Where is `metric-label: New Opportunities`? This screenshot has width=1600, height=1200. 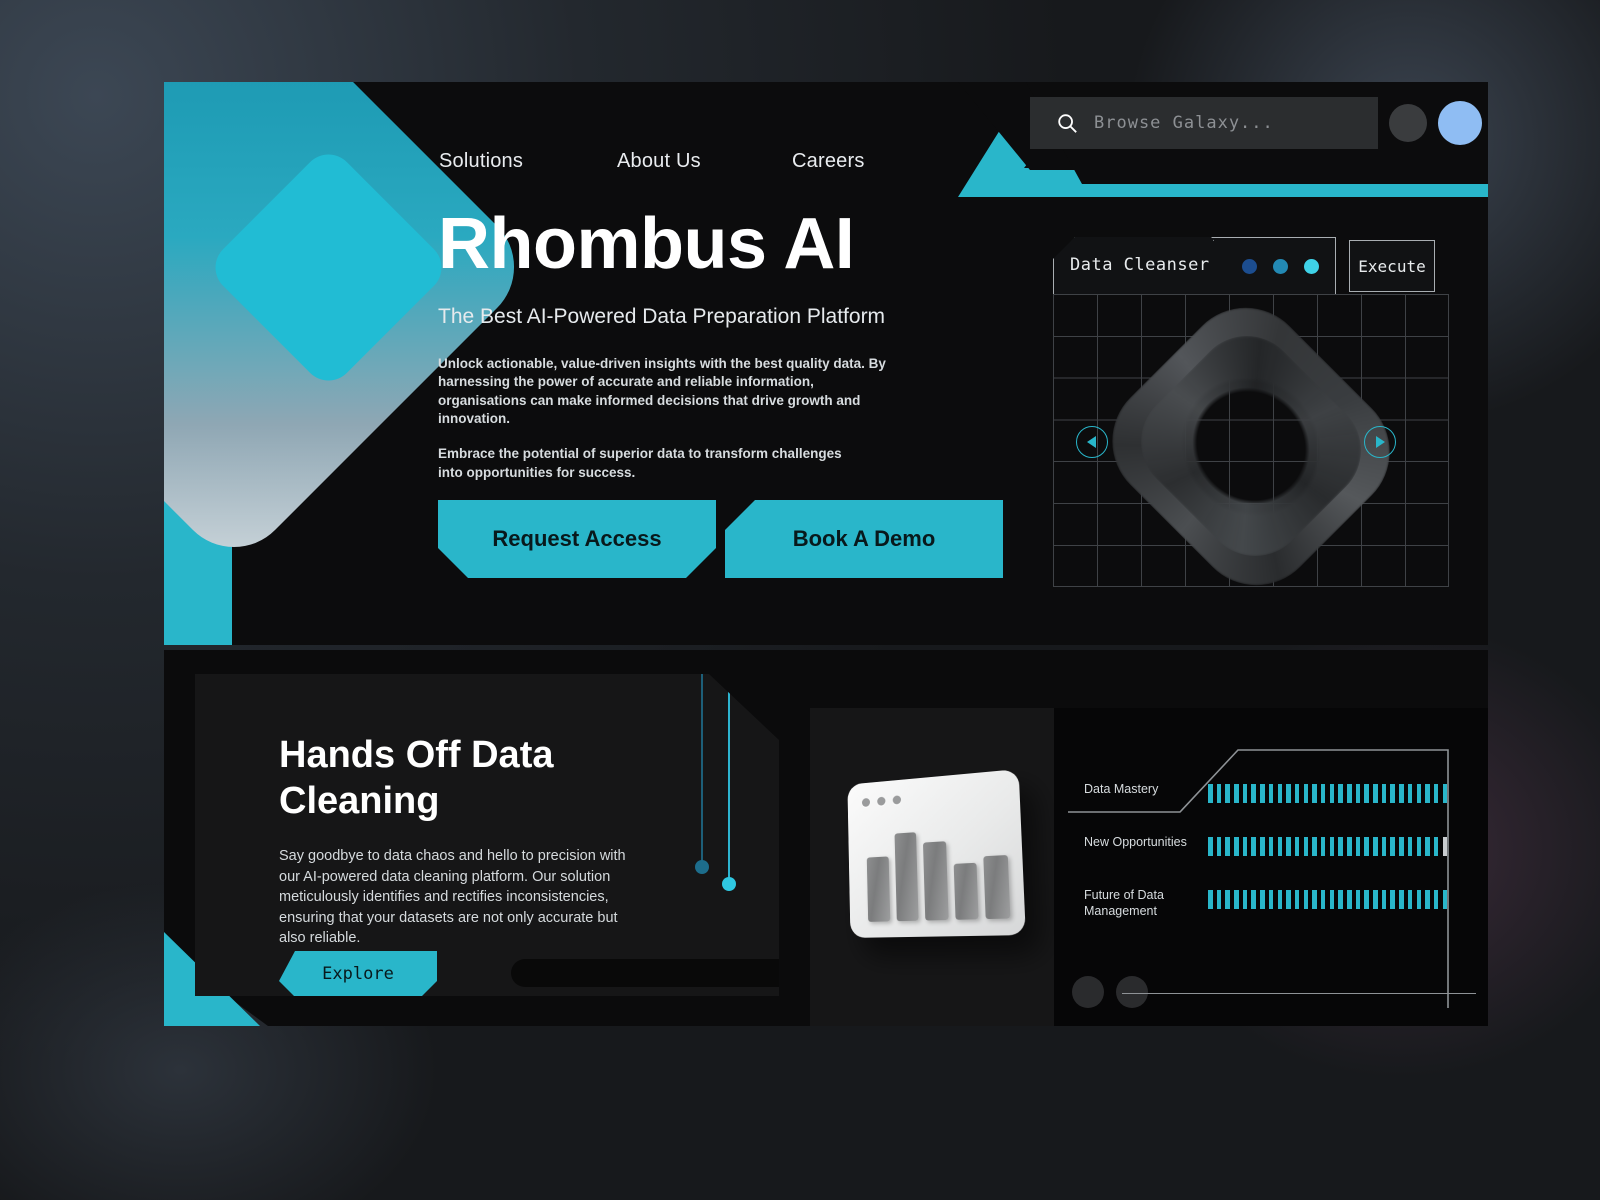 metric-label: New Opportunities is located at coordinates (1135, 842).